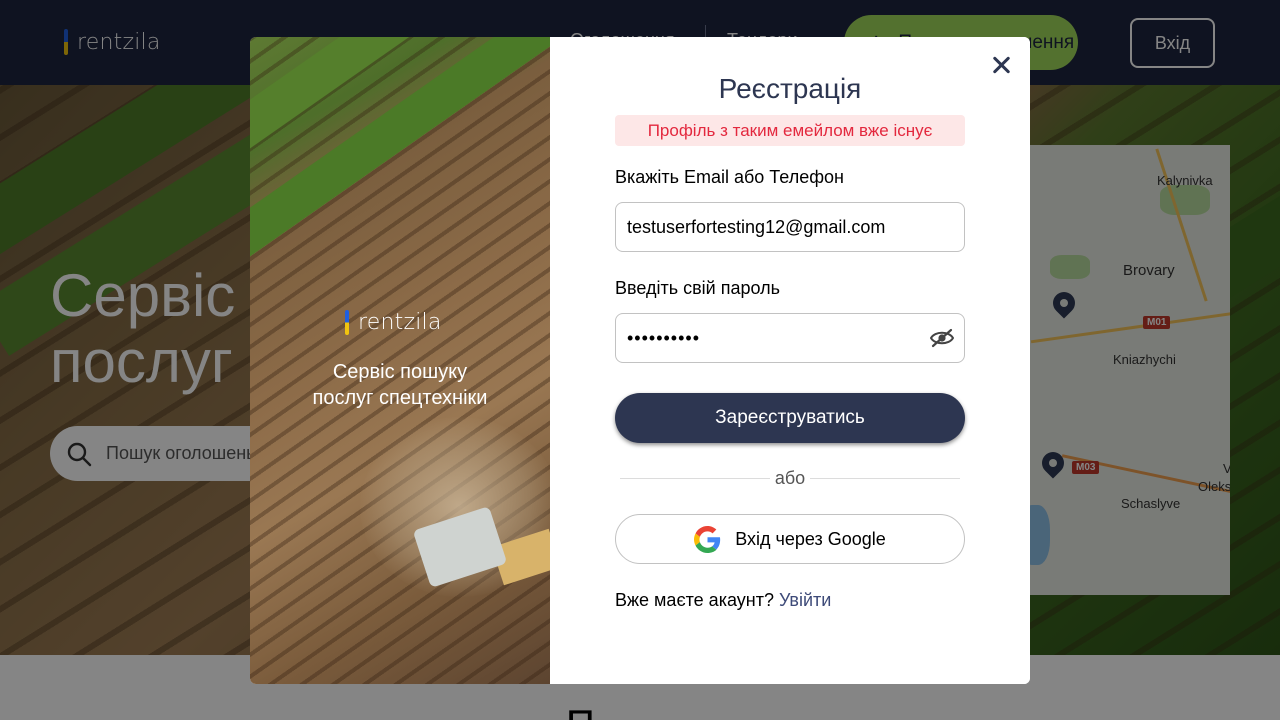 This screenshot has height=720, width=1280. What do you see at coordinates (347, 322) in the screenshot?
I see `ukraine-flag-icon` at bounding box center [347, 322].